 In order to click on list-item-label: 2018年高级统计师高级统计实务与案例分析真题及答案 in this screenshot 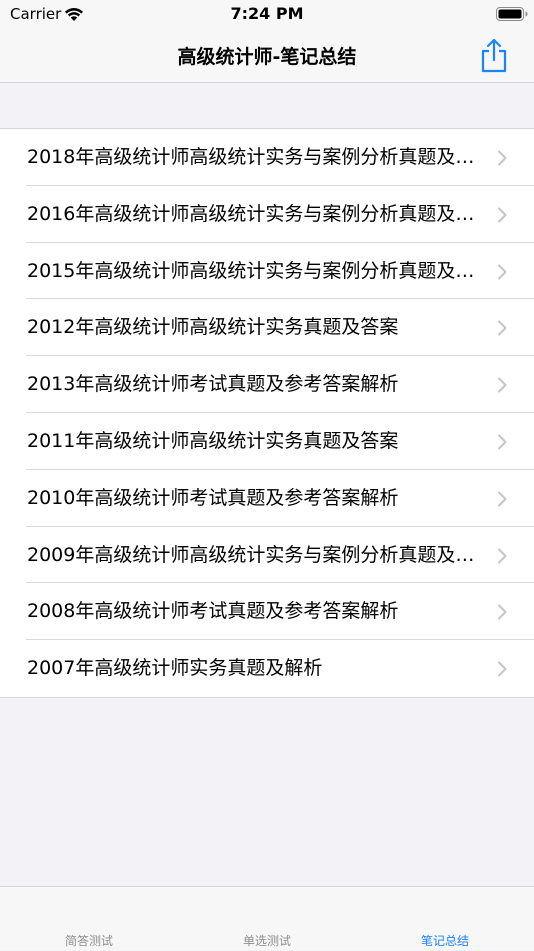, I will do `click(254, 157)`.